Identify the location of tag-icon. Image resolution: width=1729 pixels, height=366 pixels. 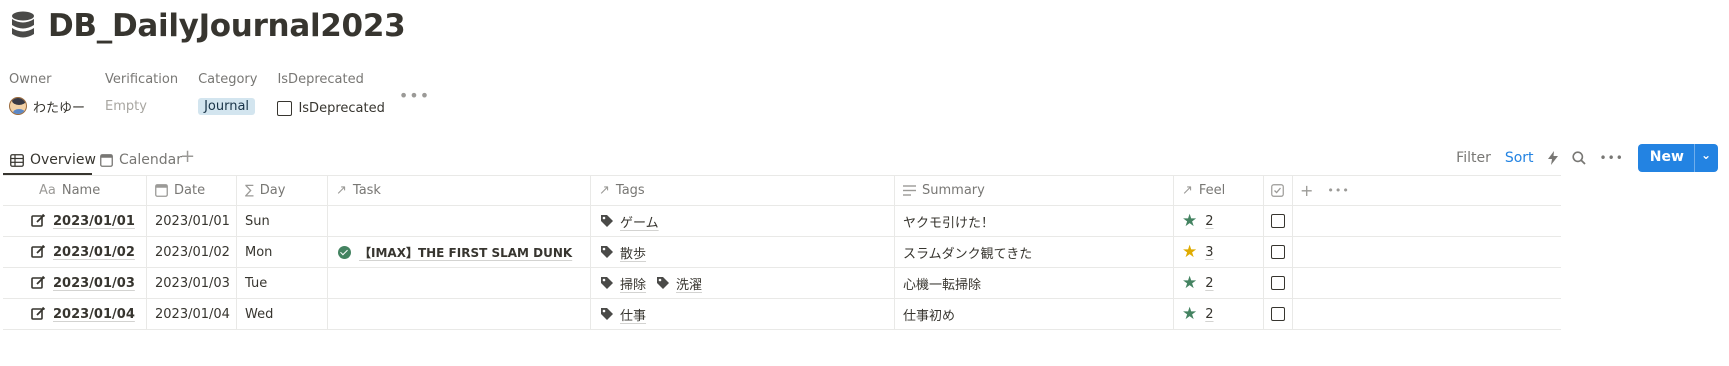
(607, 283).